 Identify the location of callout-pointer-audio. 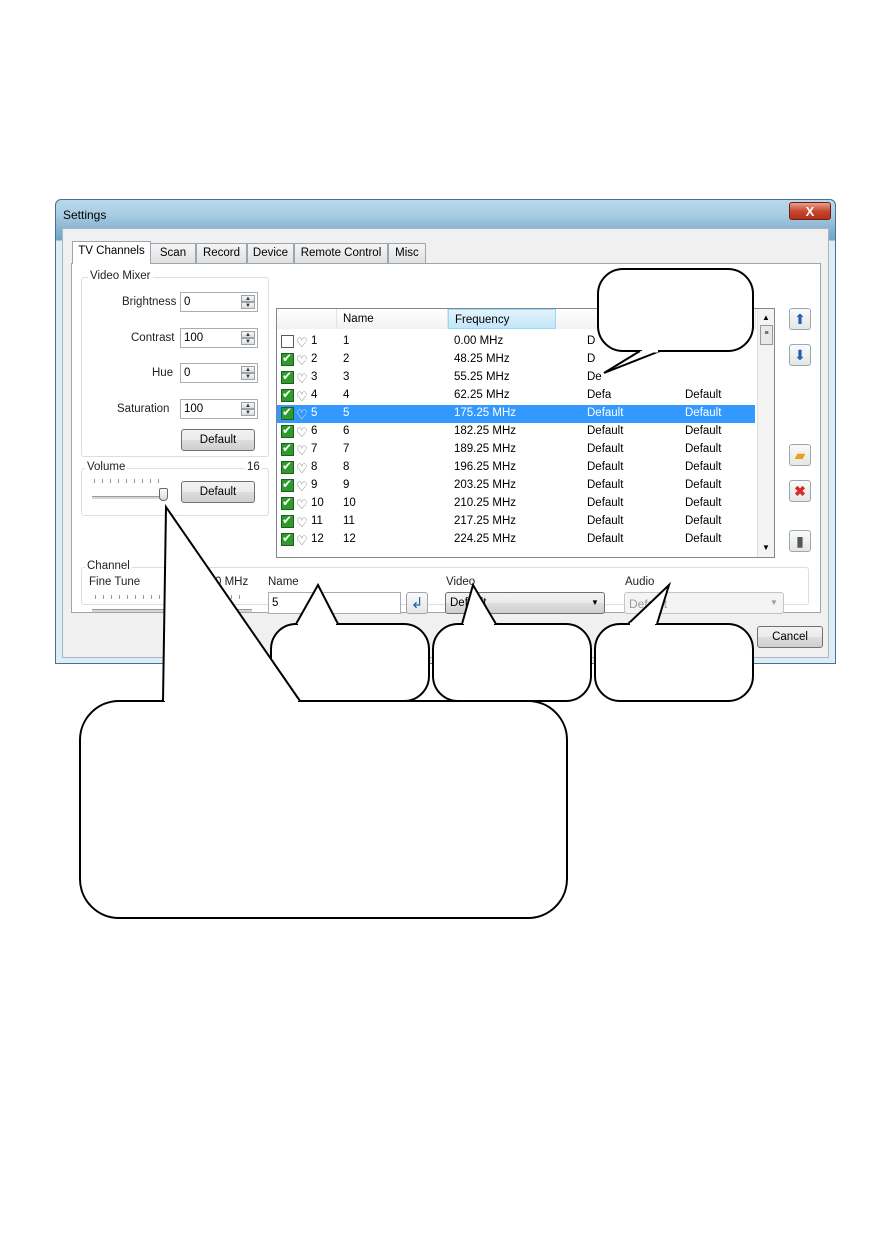
(649, 603).